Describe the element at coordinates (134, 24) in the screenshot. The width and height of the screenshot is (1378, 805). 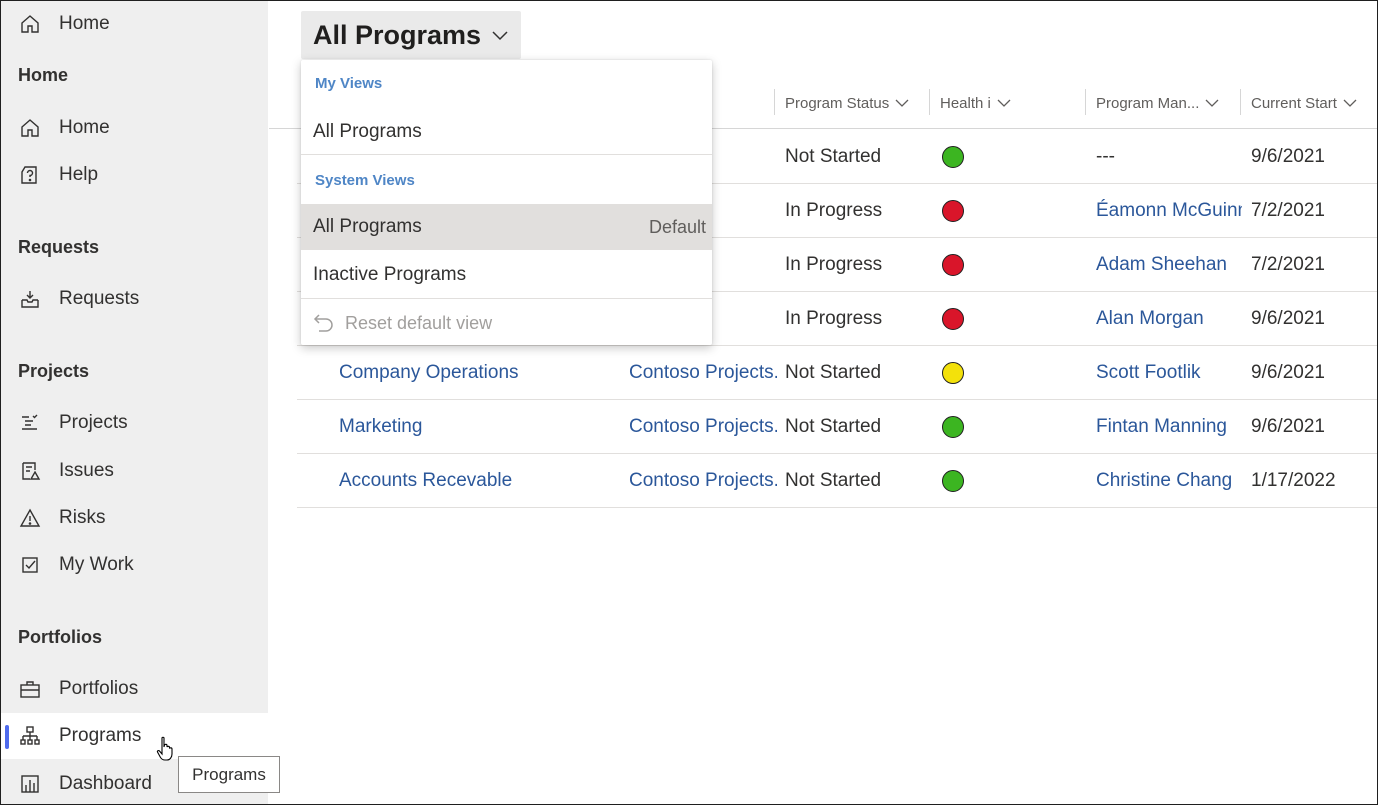
I see `sidebar-item-home-top: Home` at that location.